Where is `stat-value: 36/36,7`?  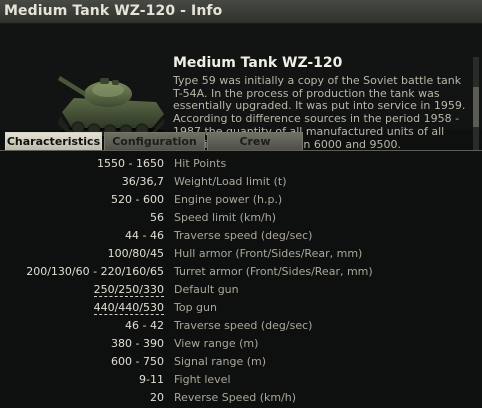 stat-value: 36/36,7 is located at coordinates (142, 181).